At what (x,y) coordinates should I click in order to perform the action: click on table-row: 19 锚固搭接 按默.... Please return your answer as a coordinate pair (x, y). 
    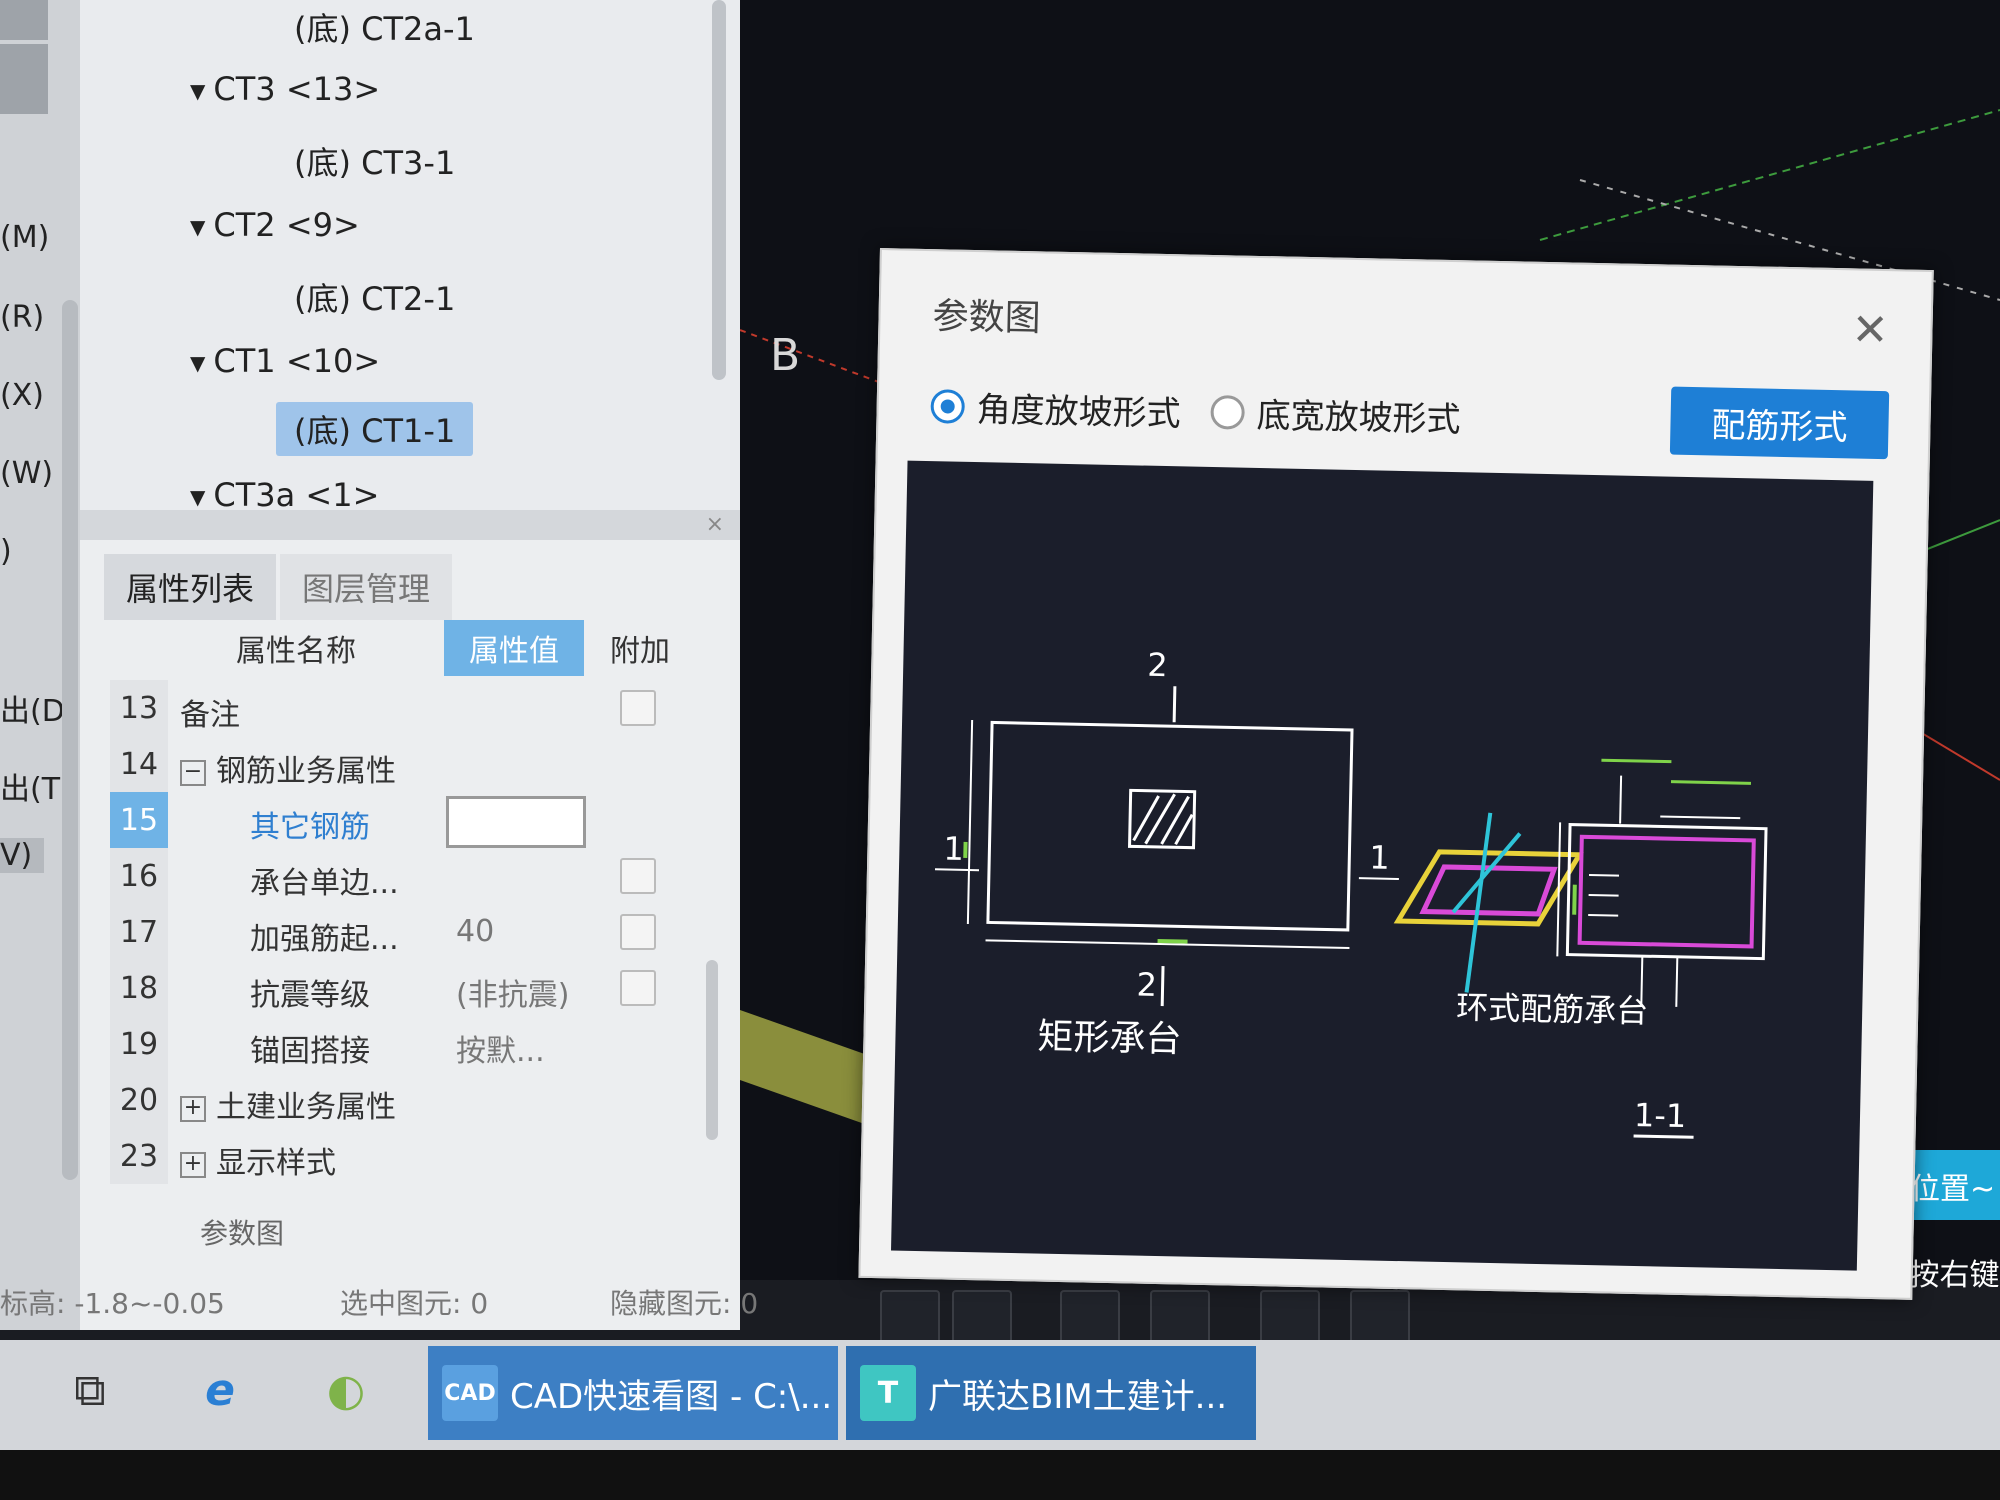
    Looking at the image, I should click on (410, 1044).